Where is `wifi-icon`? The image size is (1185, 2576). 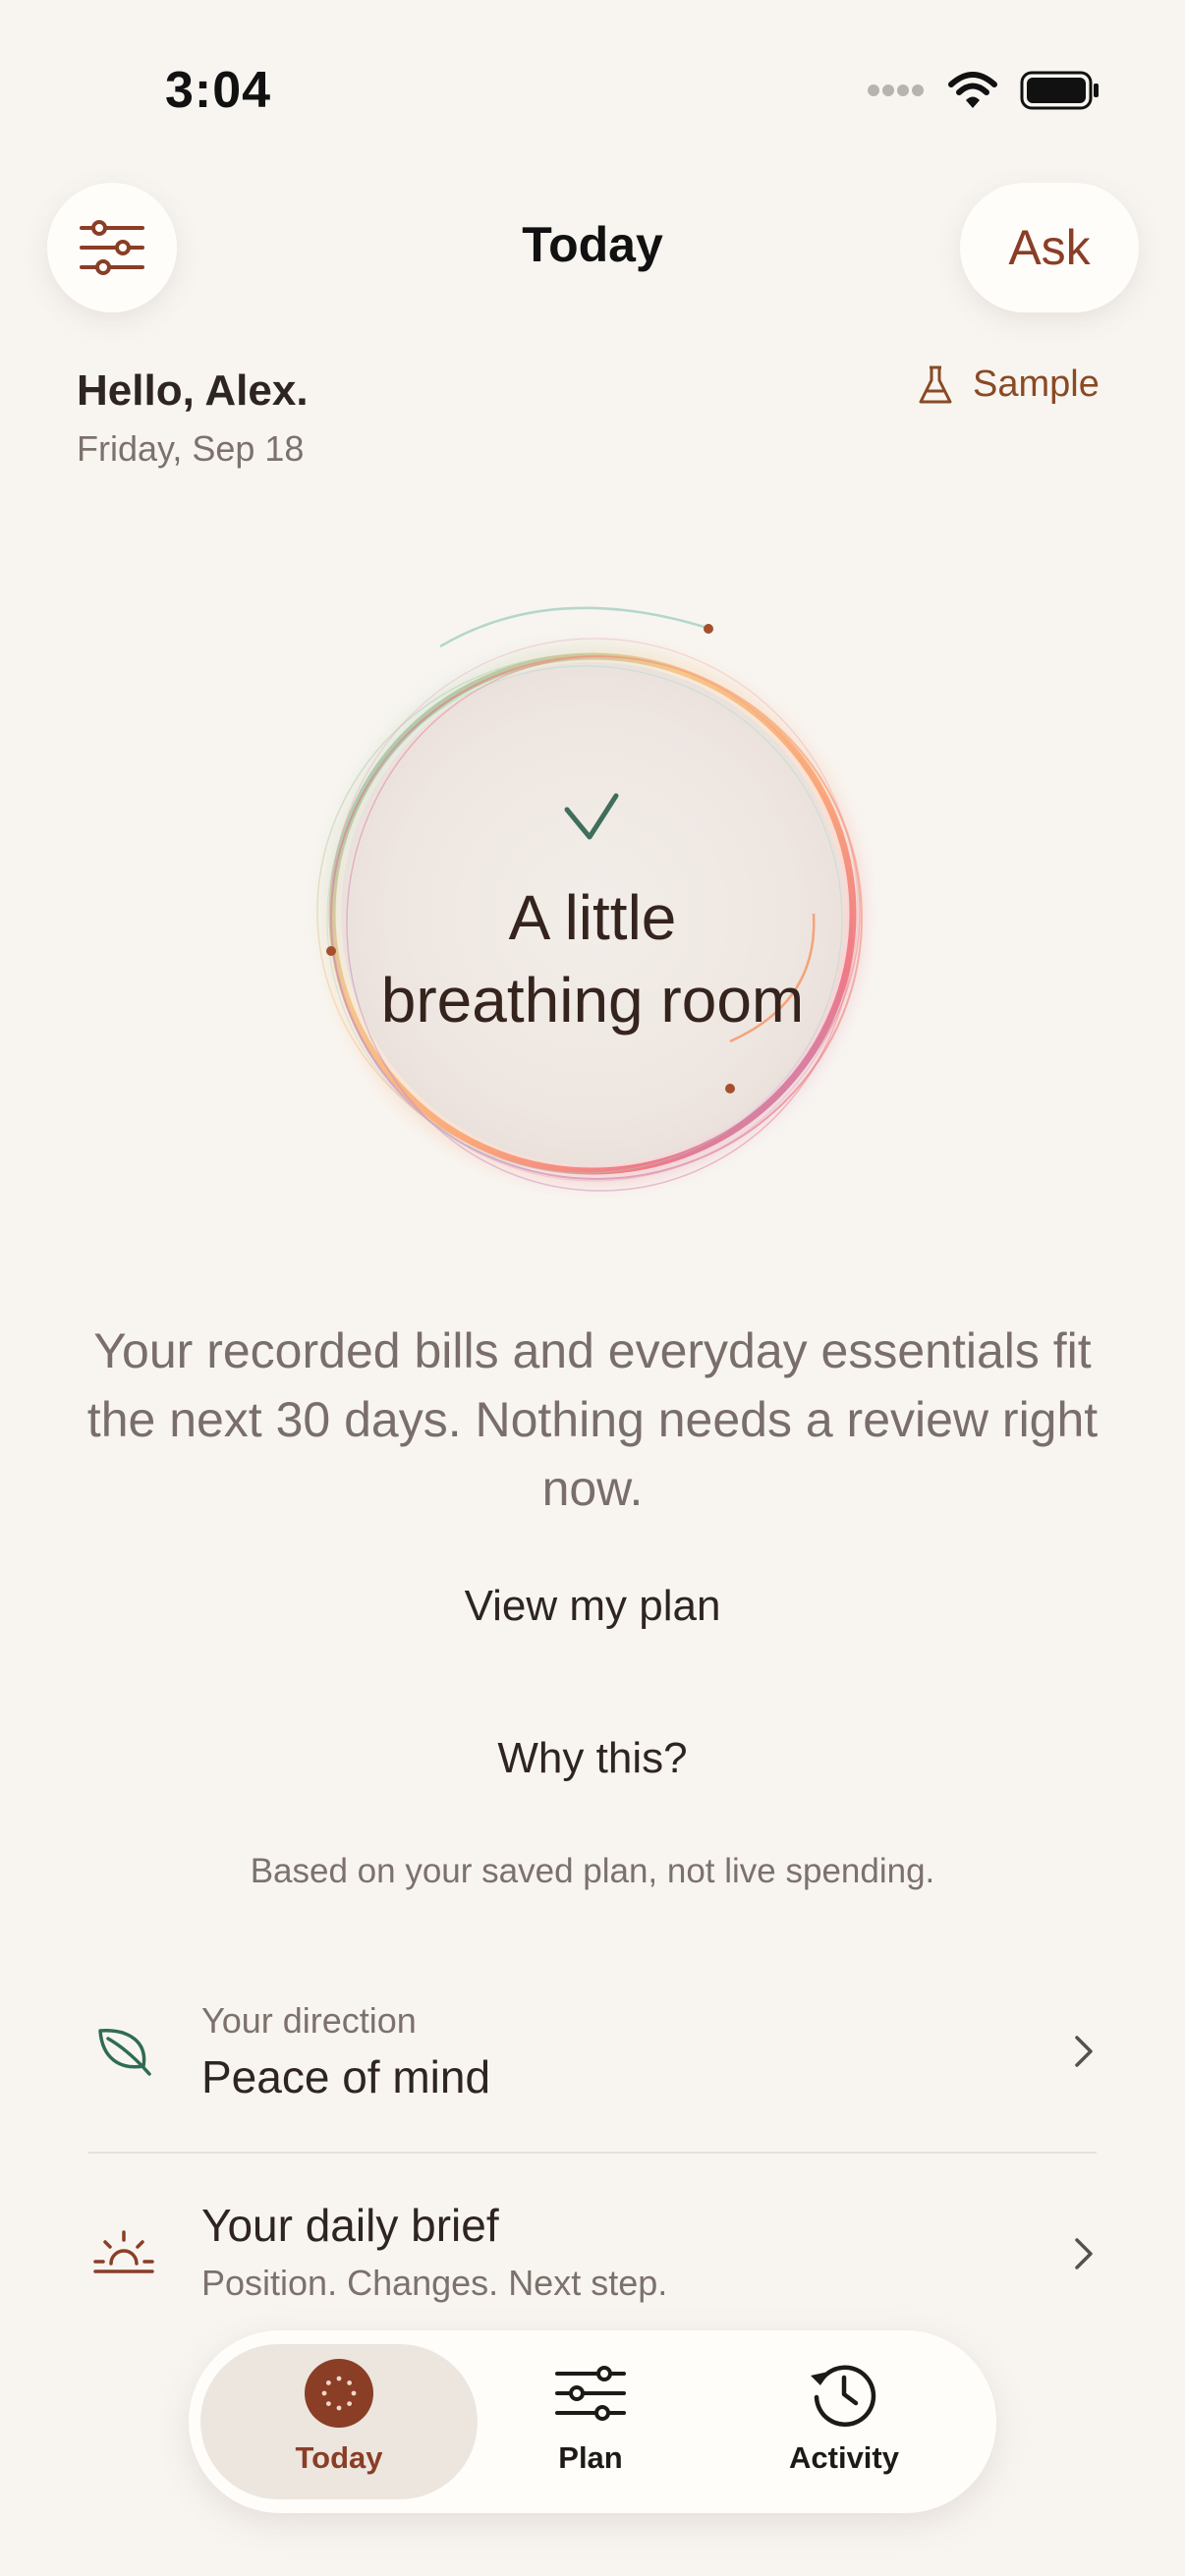 wifi-icon is located at coordinates (973, 90).